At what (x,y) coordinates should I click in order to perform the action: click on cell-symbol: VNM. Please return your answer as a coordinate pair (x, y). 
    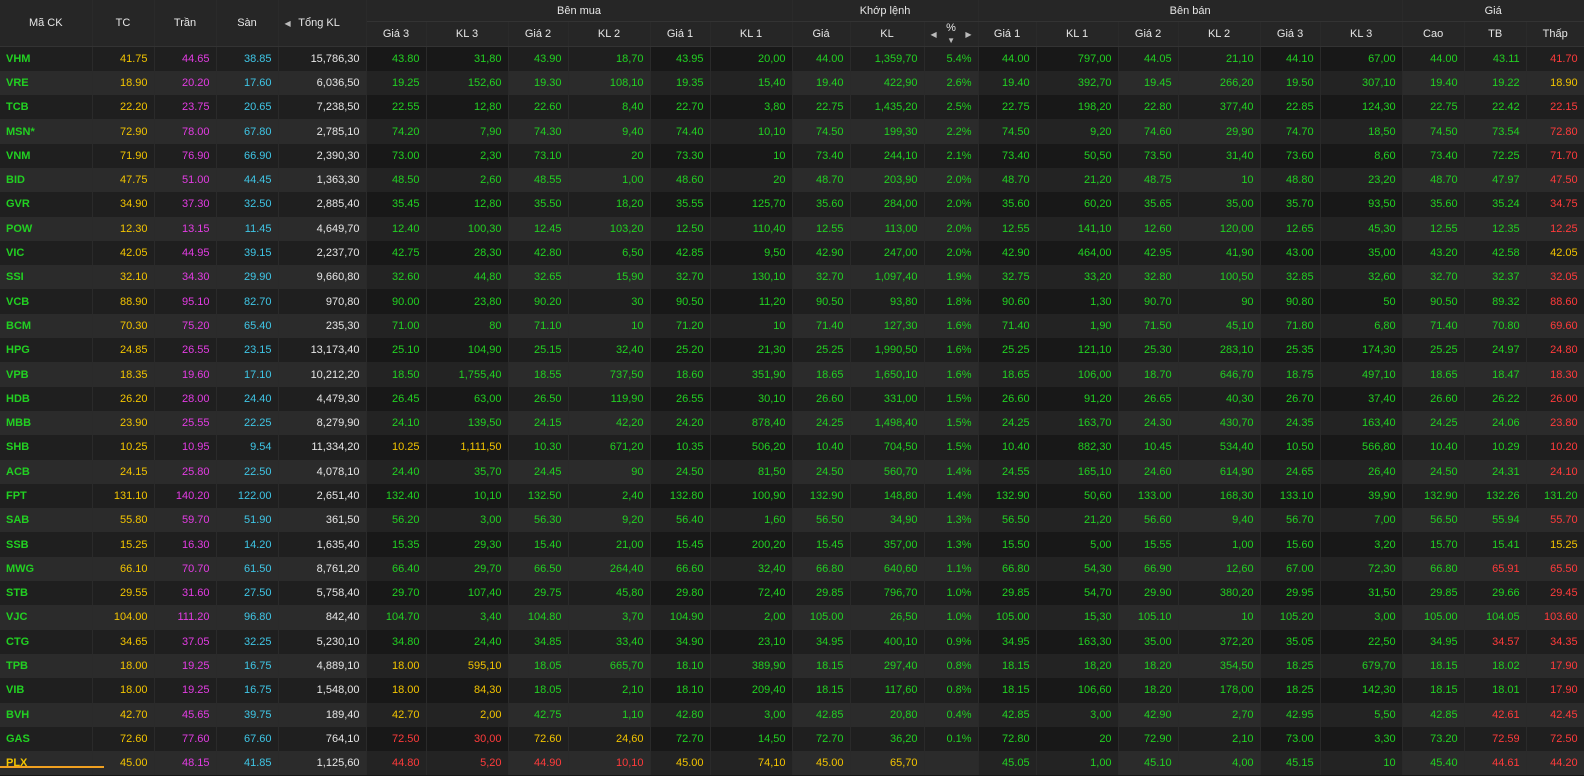
    Looking at the image, I should click on (46, 155).